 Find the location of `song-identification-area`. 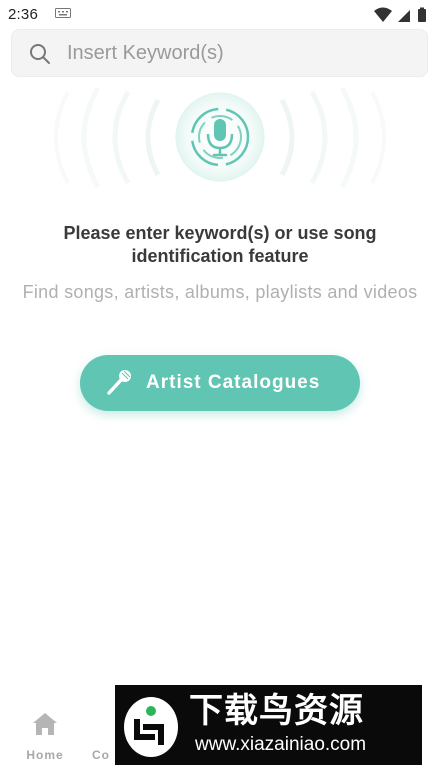

song-identification-area is located at coordinates (220, 137).